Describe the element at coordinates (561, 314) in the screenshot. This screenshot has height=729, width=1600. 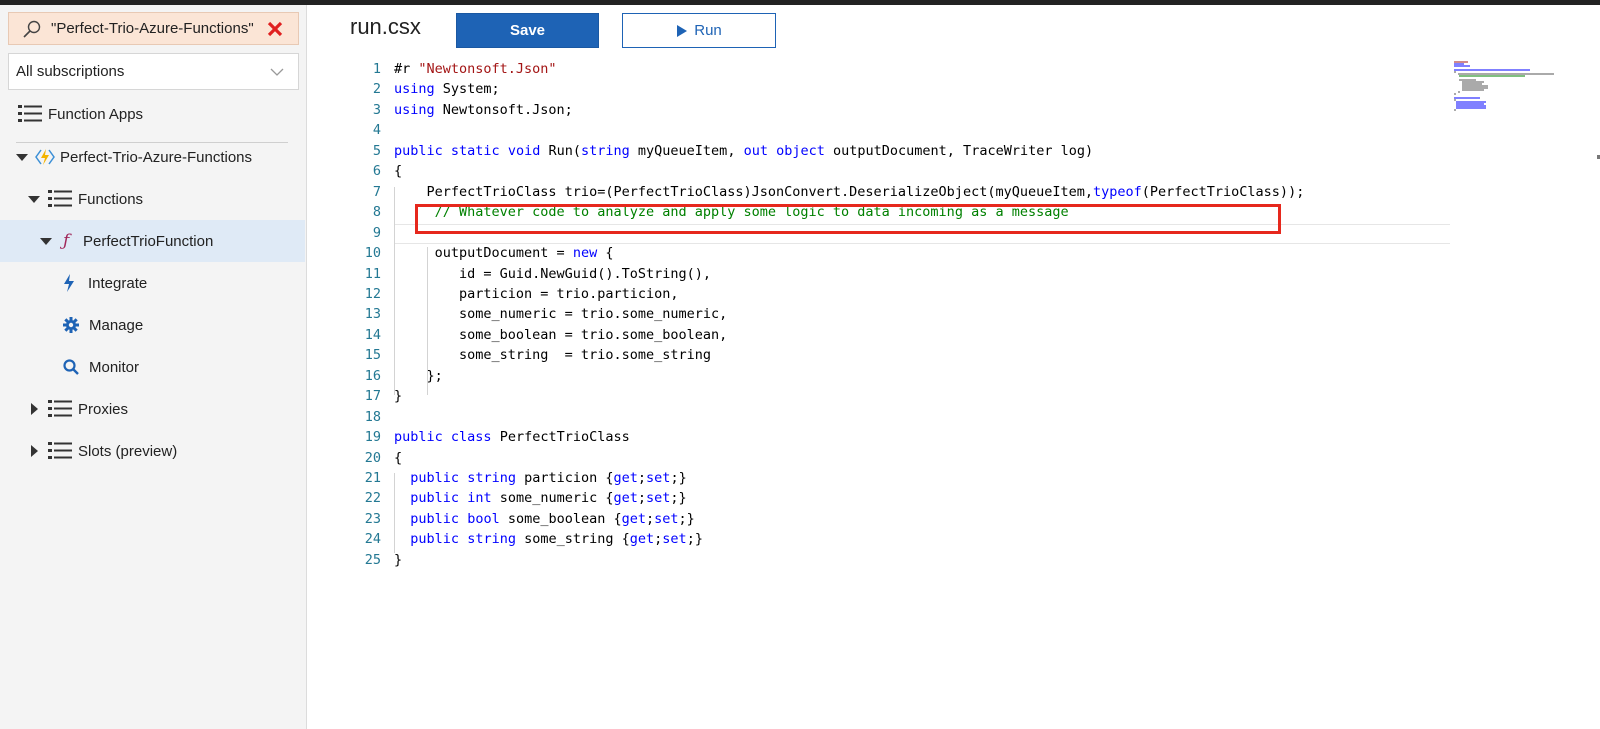
I see `code-text: some_numeric = trio.some_numeric,` at that location.